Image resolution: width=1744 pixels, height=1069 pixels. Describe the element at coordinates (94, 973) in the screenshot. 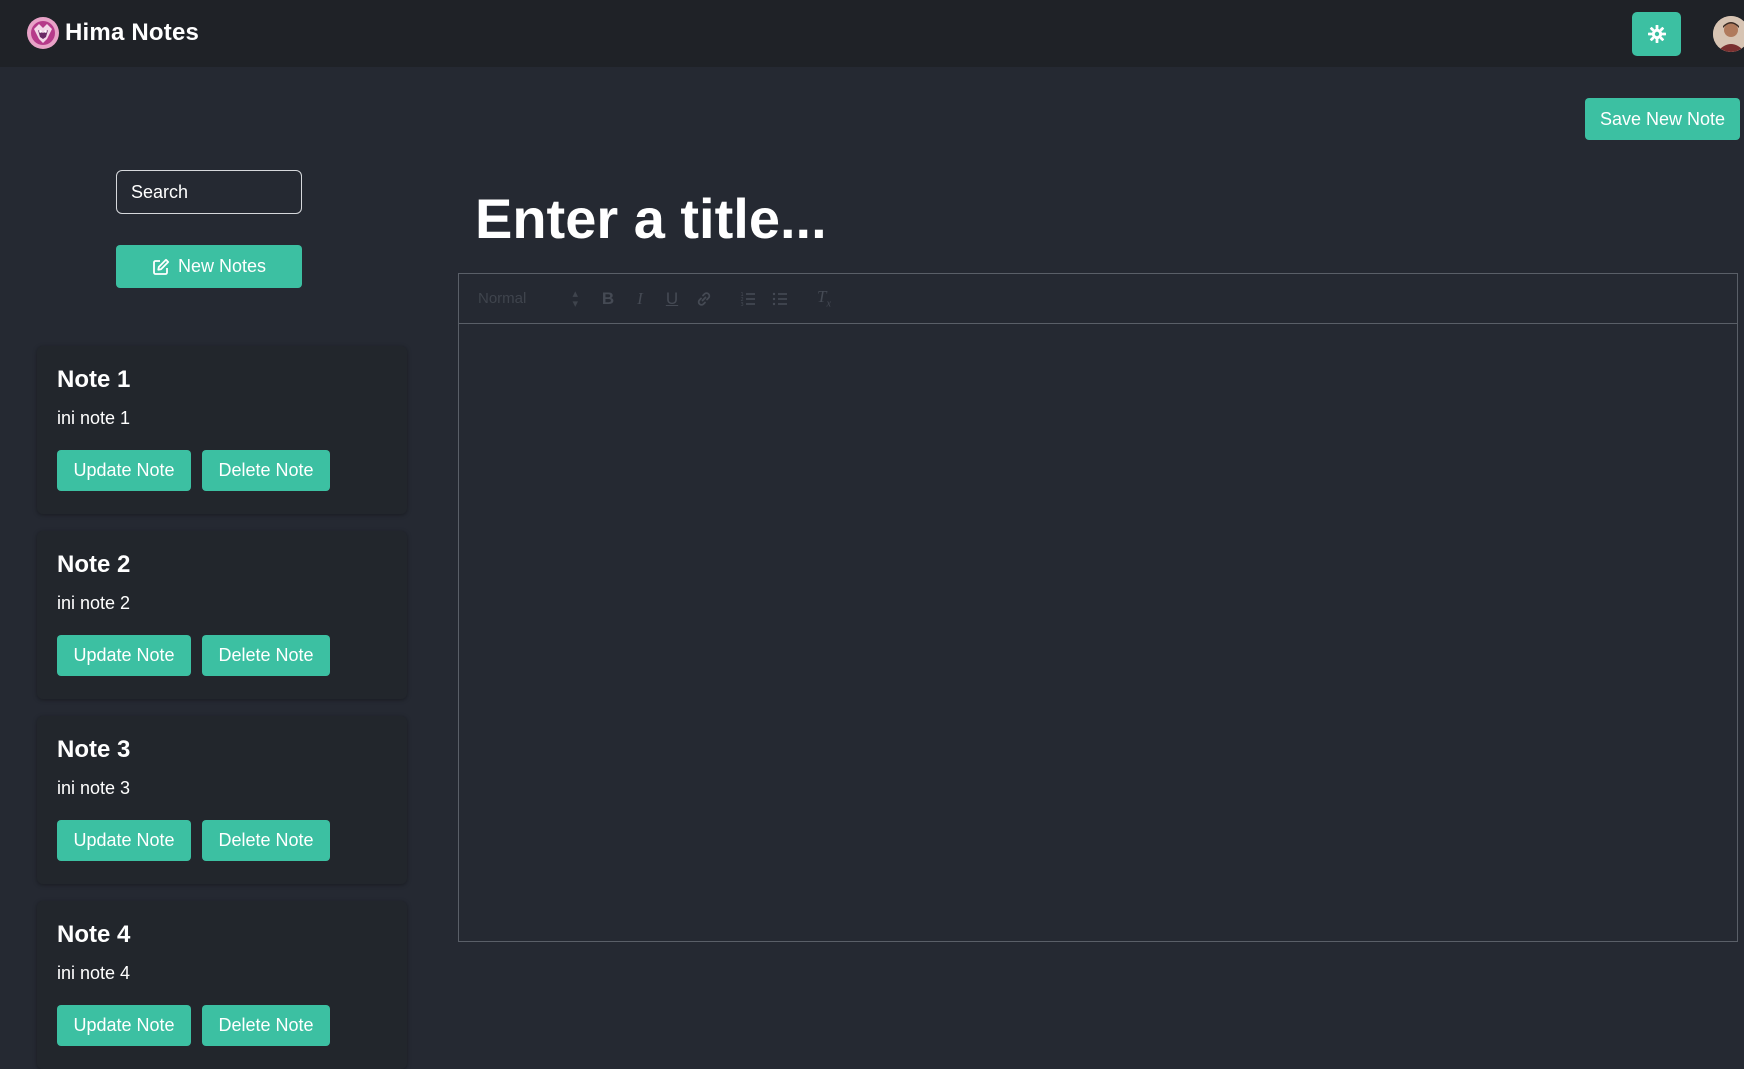

I see `note-body: ini note 4` at that location.